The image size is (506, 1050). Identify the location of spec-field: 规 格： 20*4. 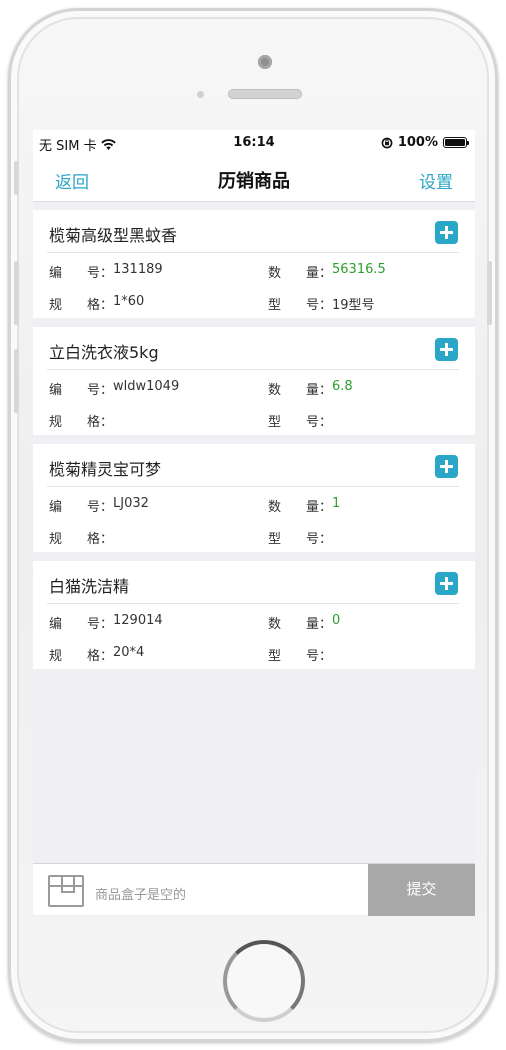
(96, 654).